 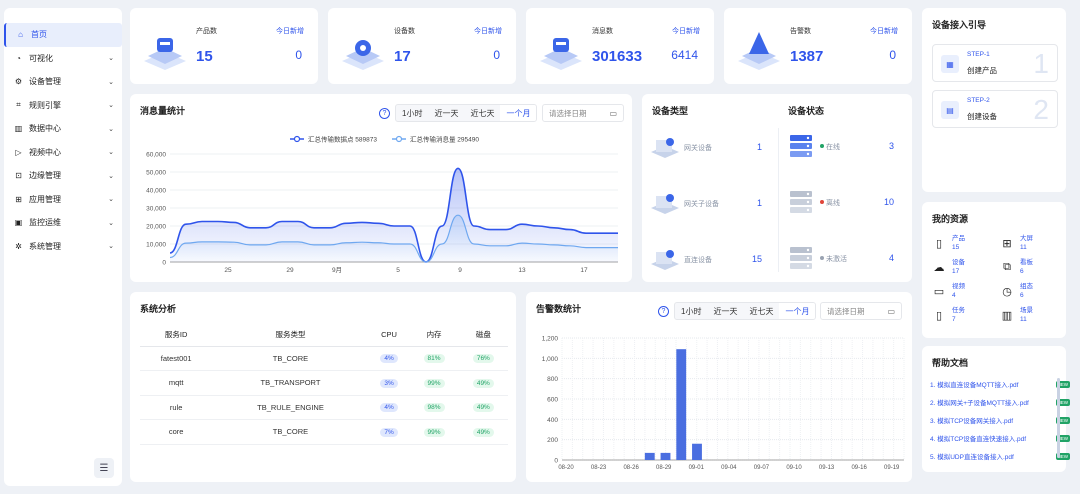 I want to click on column-header: 内存, so click(x=434, y=335).